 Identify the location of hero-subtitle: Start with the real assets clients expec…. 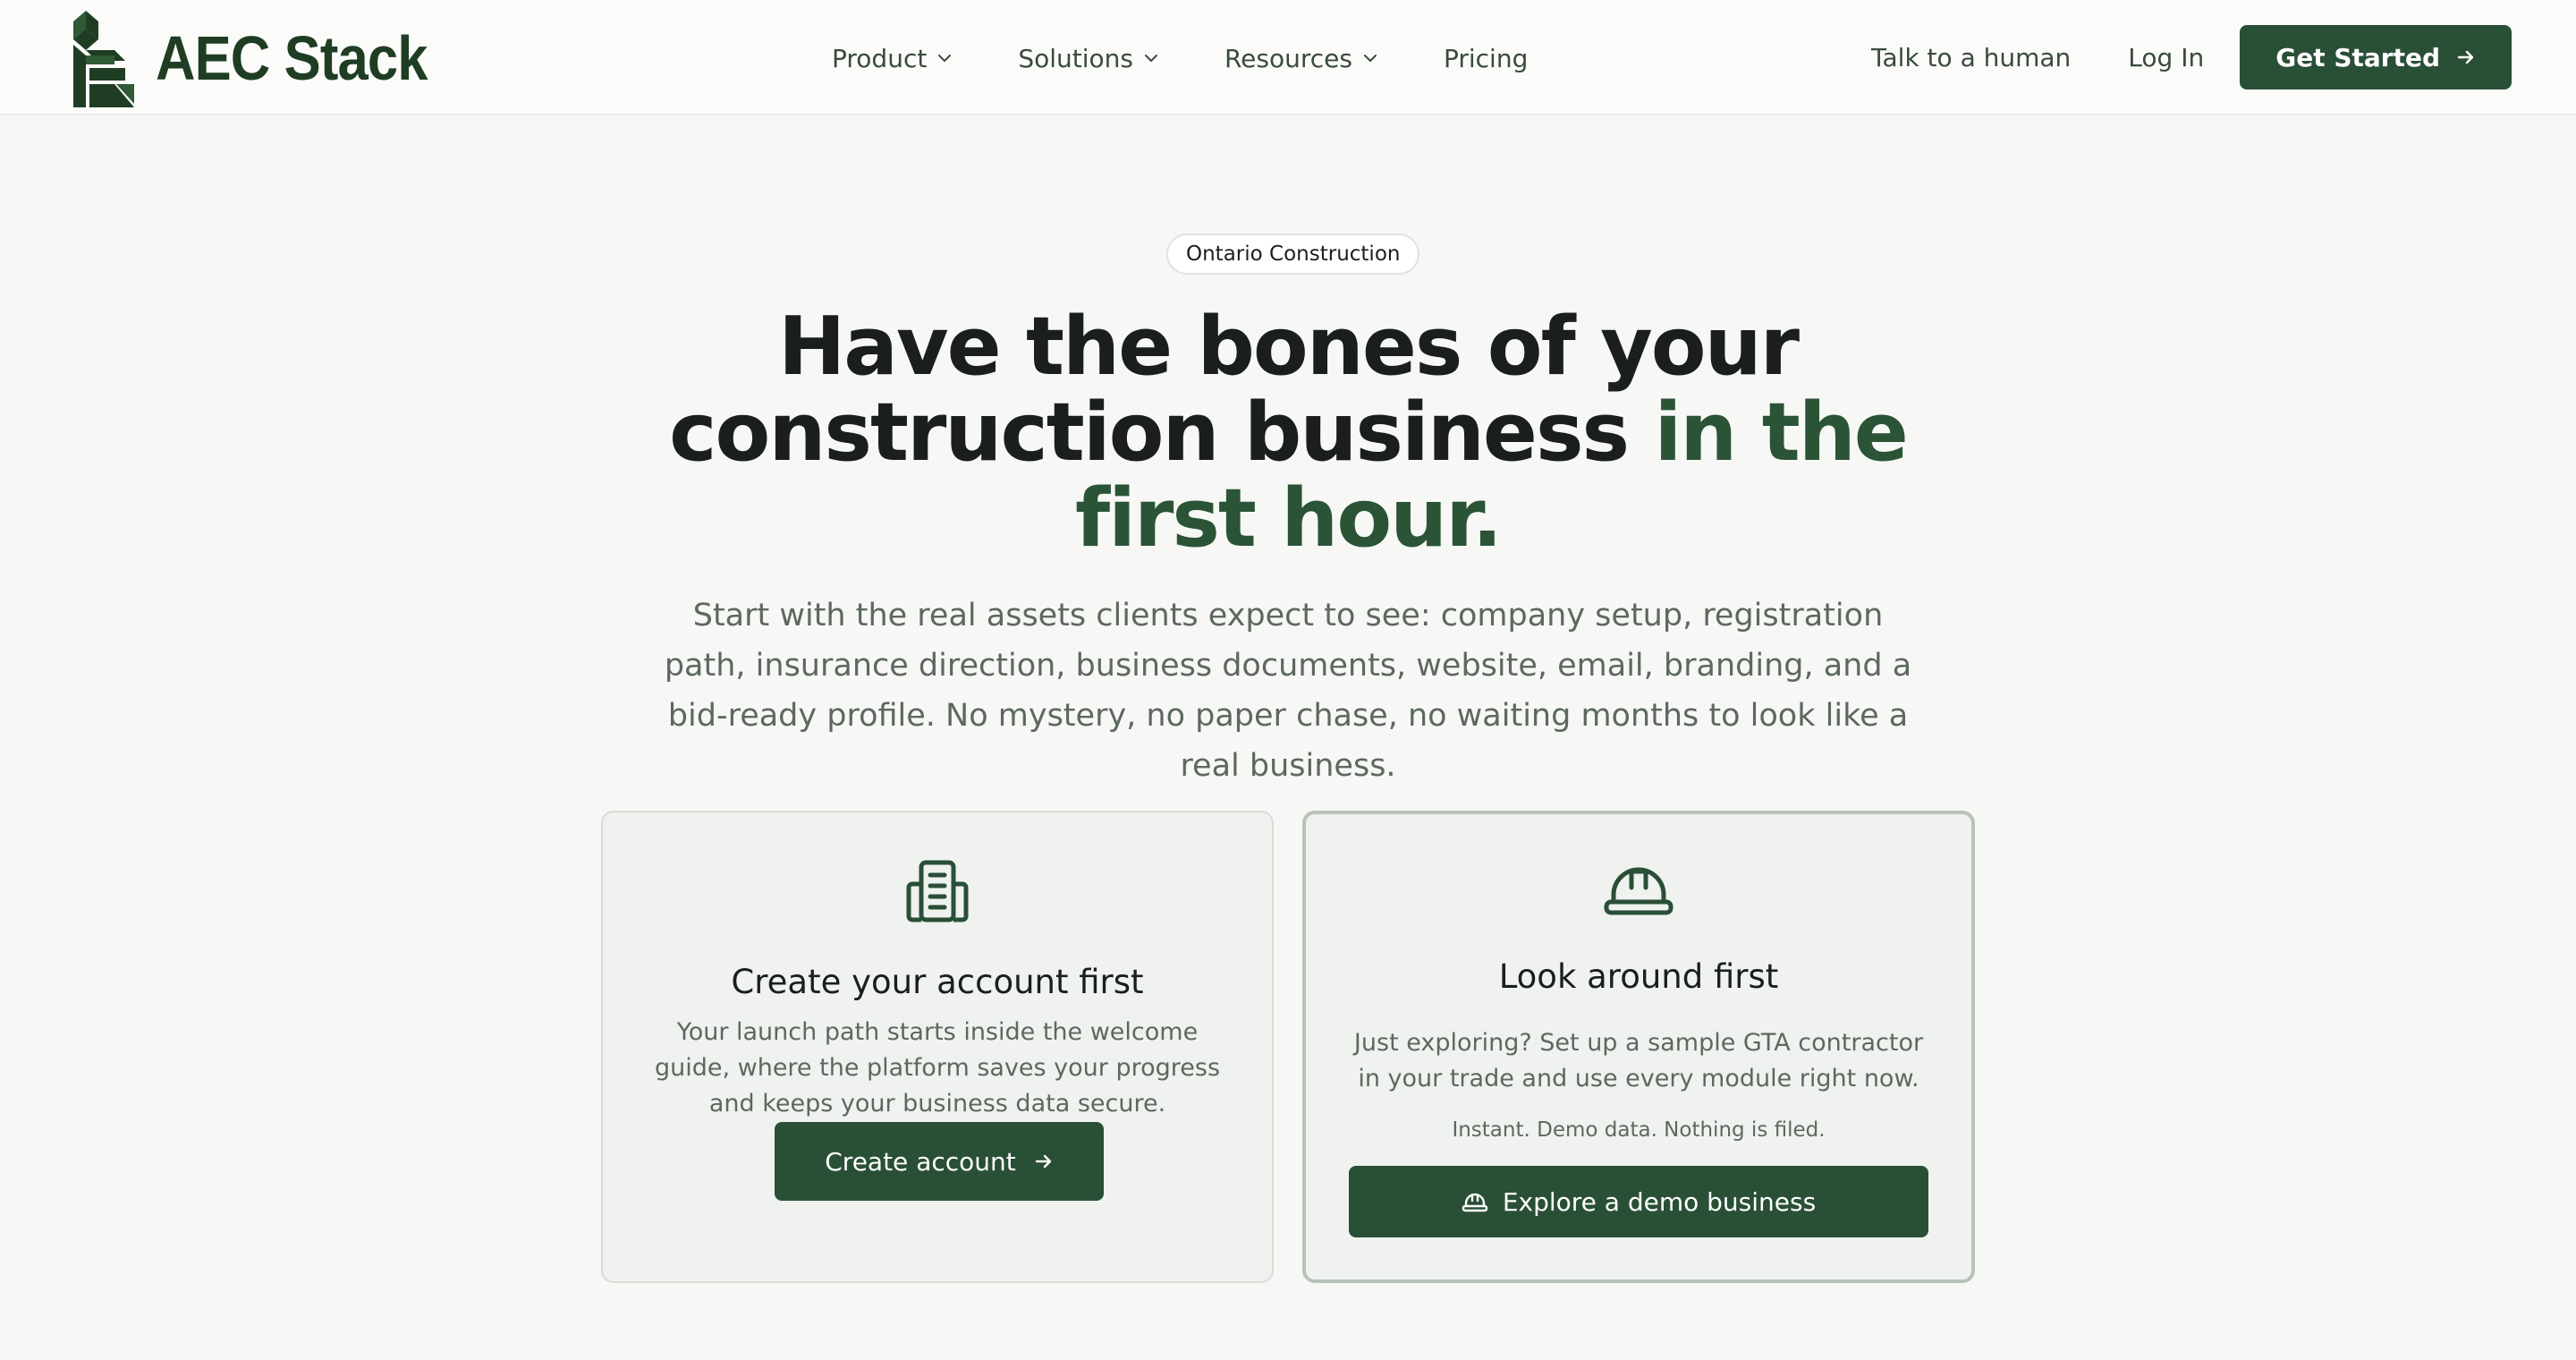
(1288, 691).